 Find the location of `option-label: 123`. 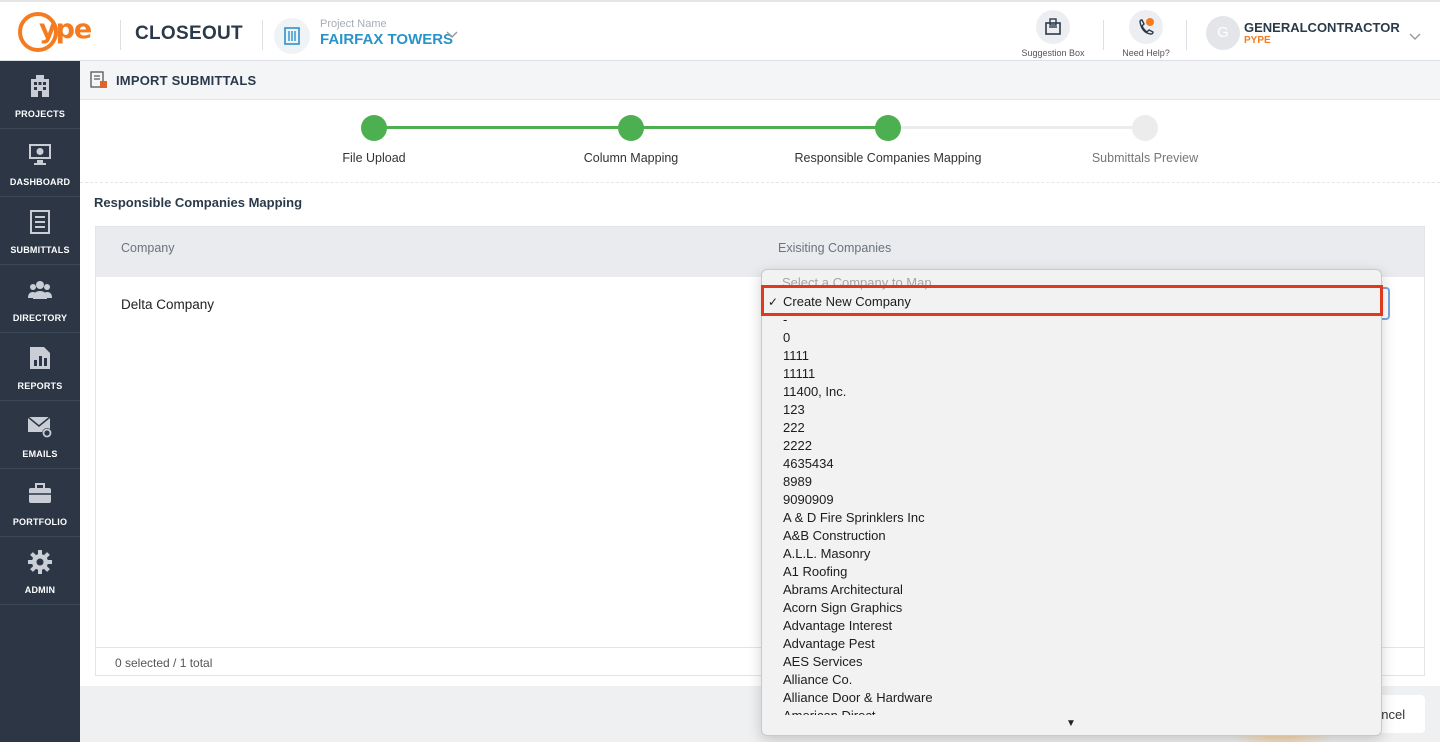

option-label: 123 is located at coordinates (794, 409).